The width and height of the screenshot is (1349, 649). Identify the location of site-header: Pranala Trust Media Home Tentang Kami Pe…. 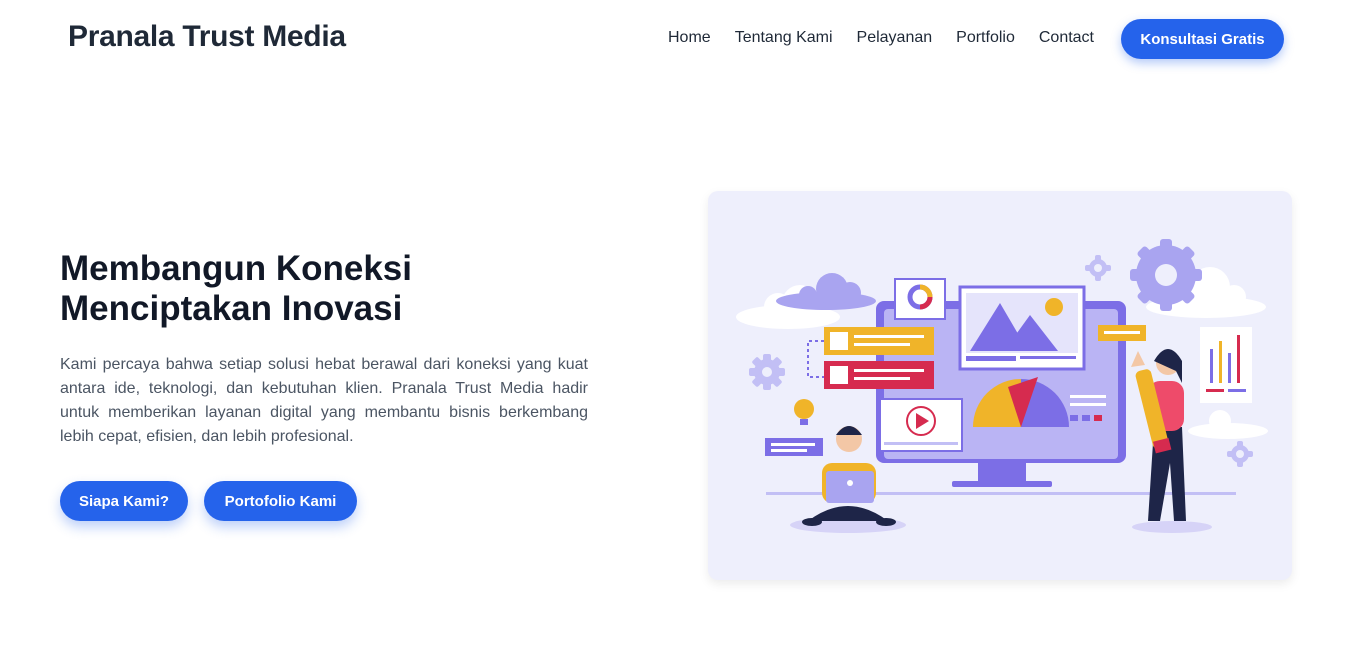
(674, 39).